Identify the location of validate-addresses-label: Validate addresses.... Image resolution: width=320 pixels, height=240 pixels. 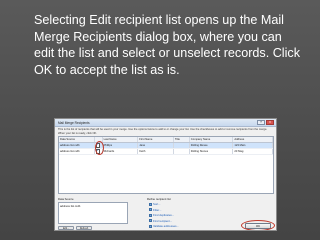
(166, 226).